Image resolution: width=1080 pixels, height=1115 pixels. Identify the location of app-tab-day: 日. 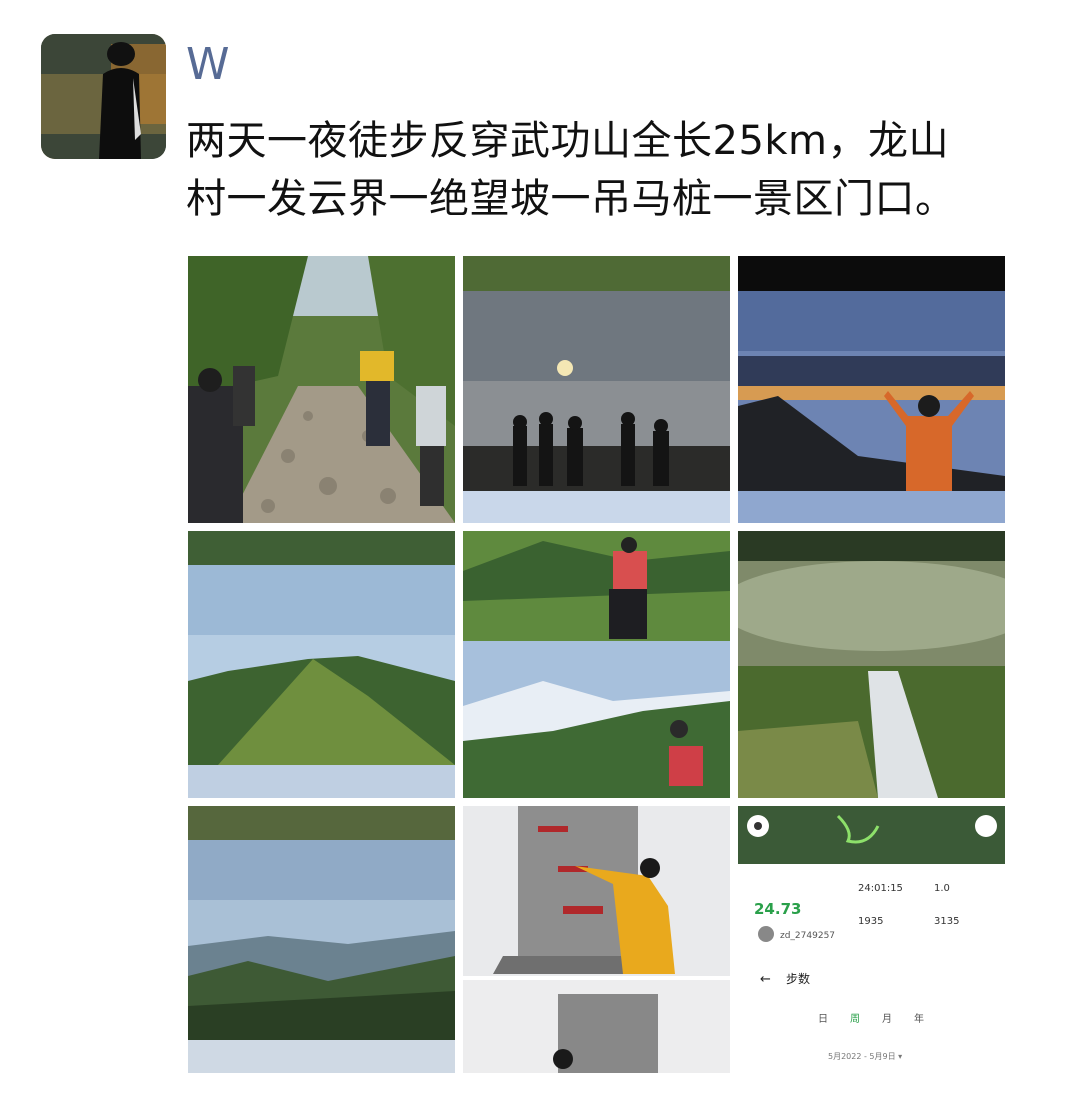
(823, 1019).